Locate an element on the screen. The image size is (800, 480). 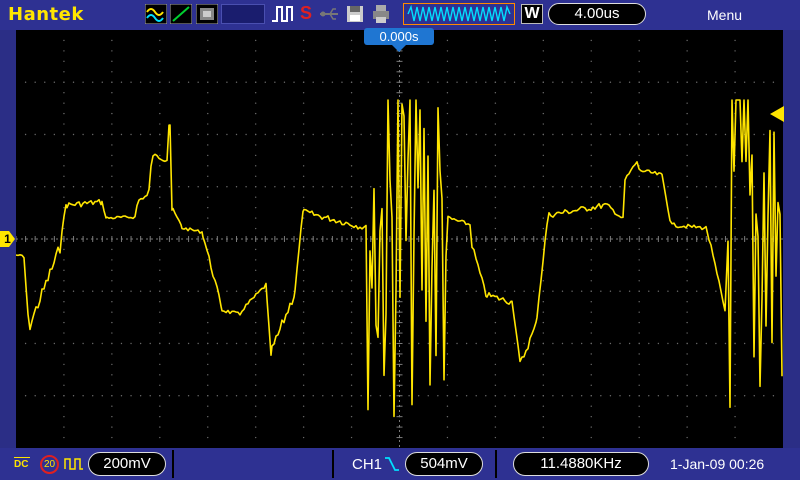
run-stop-icon is located at coordinates (283, 14).